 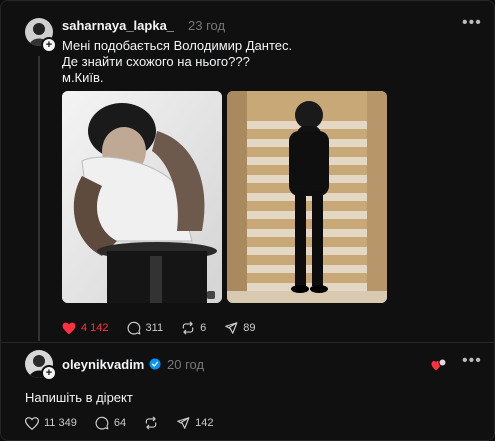 I want to click on share-count: 89, so click(x=249, y=328).